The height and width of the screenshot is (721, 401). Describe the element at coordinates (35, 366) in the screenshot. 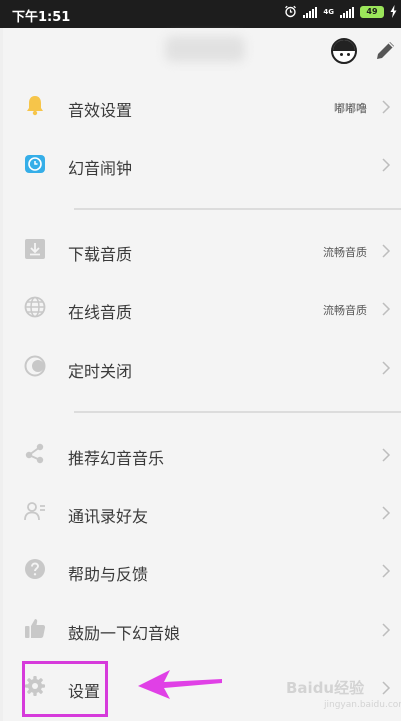

I see `timer-toggle-icon` at that location.